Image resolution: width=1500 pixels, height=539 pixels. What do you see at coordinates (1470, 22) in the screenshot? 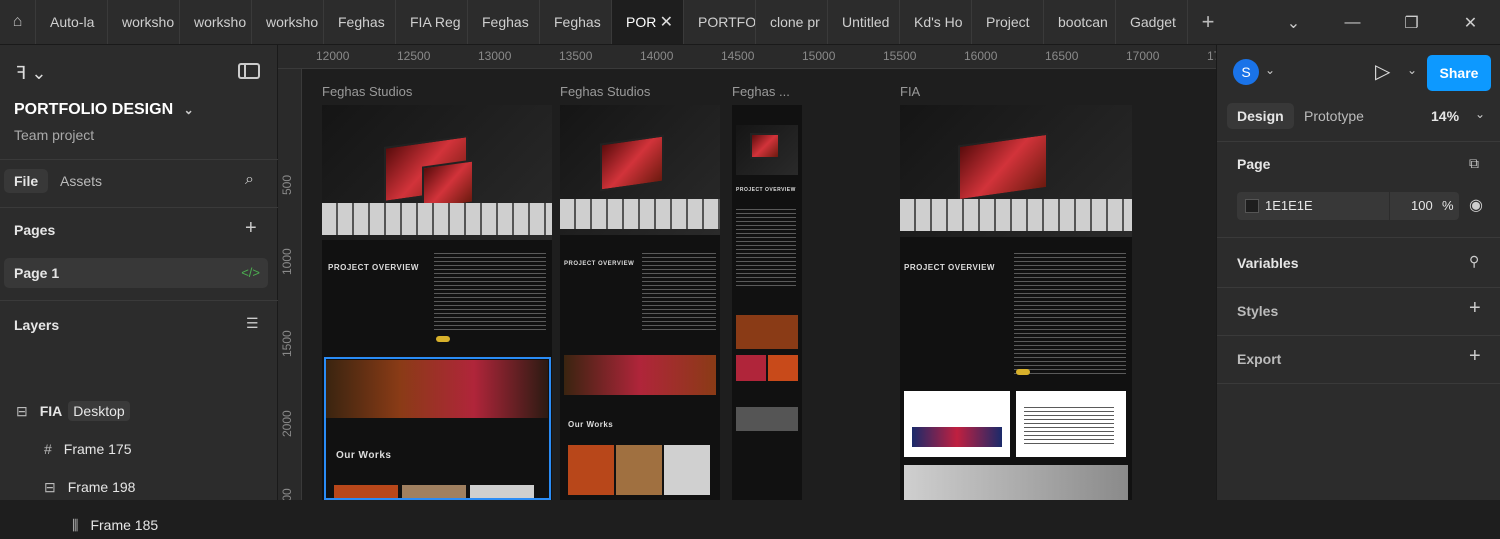
I see `close-window-icon: ✕` at bounding box center [1470, 22].